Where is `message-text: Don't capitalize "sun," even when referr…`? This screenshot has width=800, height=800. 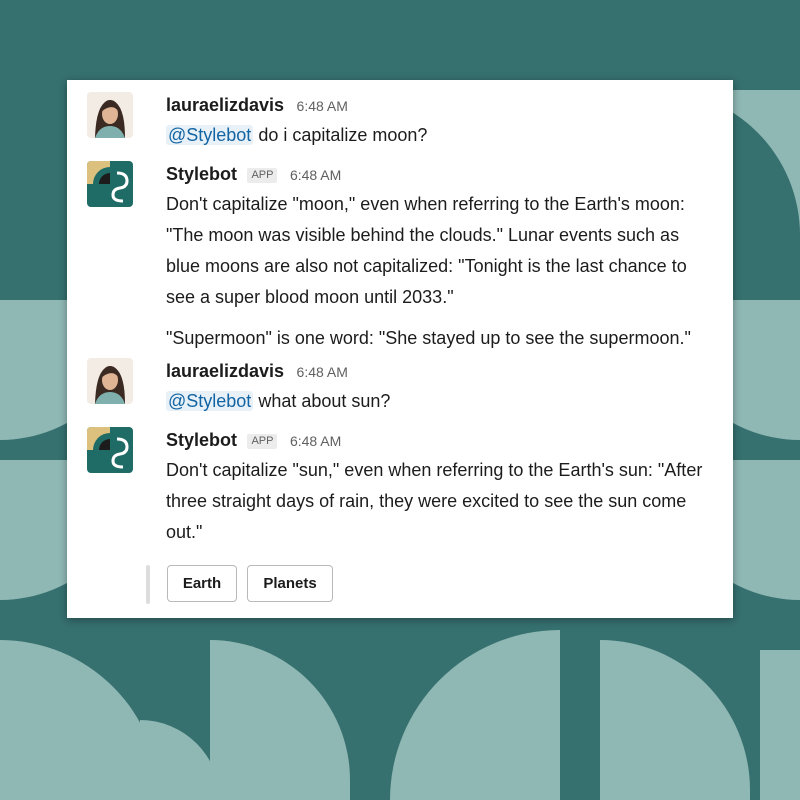
message-text: Don't capitalize "sun," even when referr… is located at coordinates (434, 501).